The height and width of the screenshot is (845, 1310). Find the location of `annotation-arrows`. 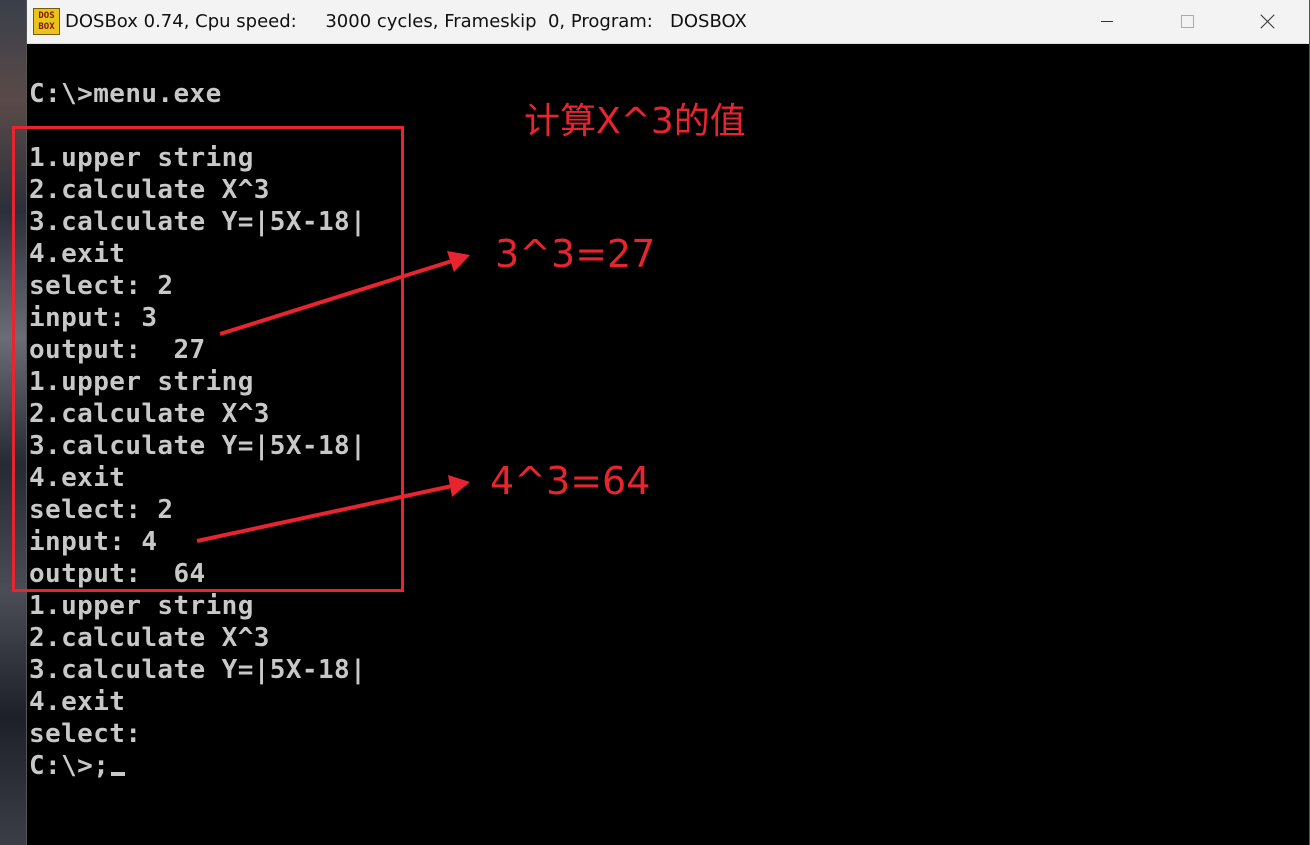

annotation-arrows is located at coordinates (333, 397).